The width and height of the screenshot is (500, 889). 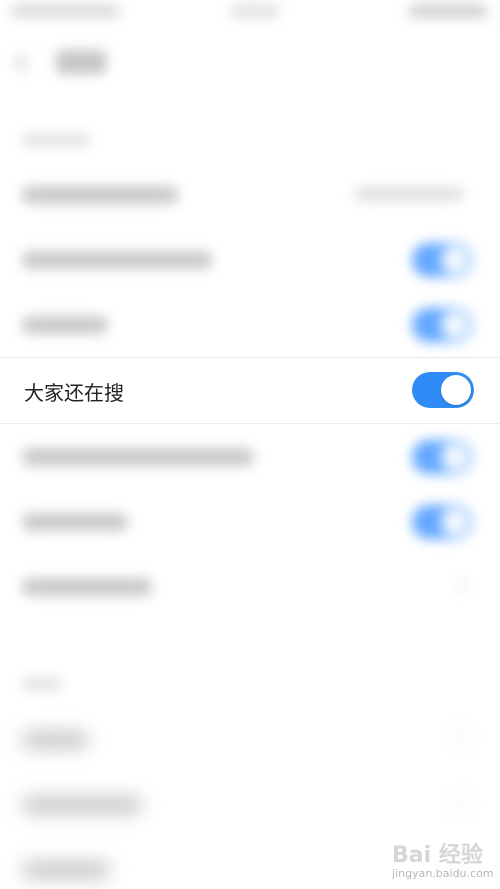 I want to click on baidu-jingyan-watermark: Bai 经验 jingyan.baidu.com, so click(x=443, y=861).